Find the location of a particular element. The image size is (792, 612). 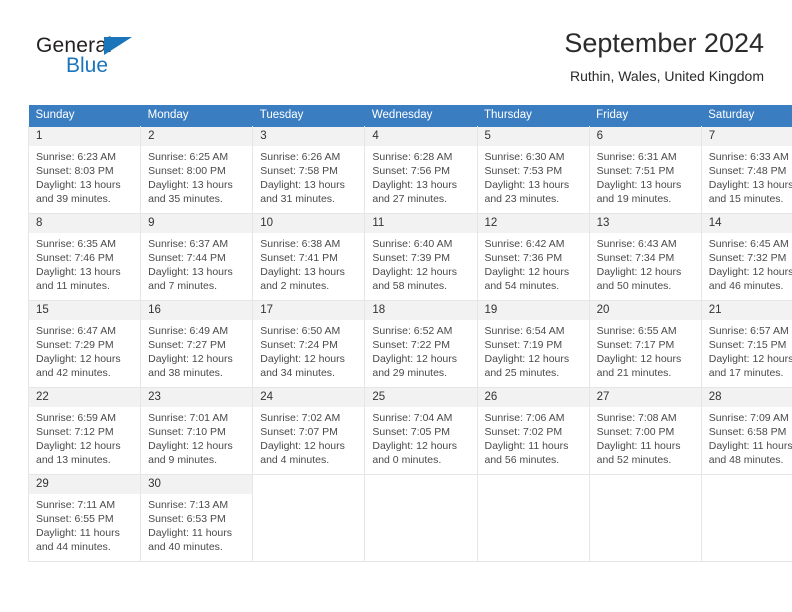

daylight-text: Daylight: 13 hours and 35 minutes. is located at coordinates (190, 192).